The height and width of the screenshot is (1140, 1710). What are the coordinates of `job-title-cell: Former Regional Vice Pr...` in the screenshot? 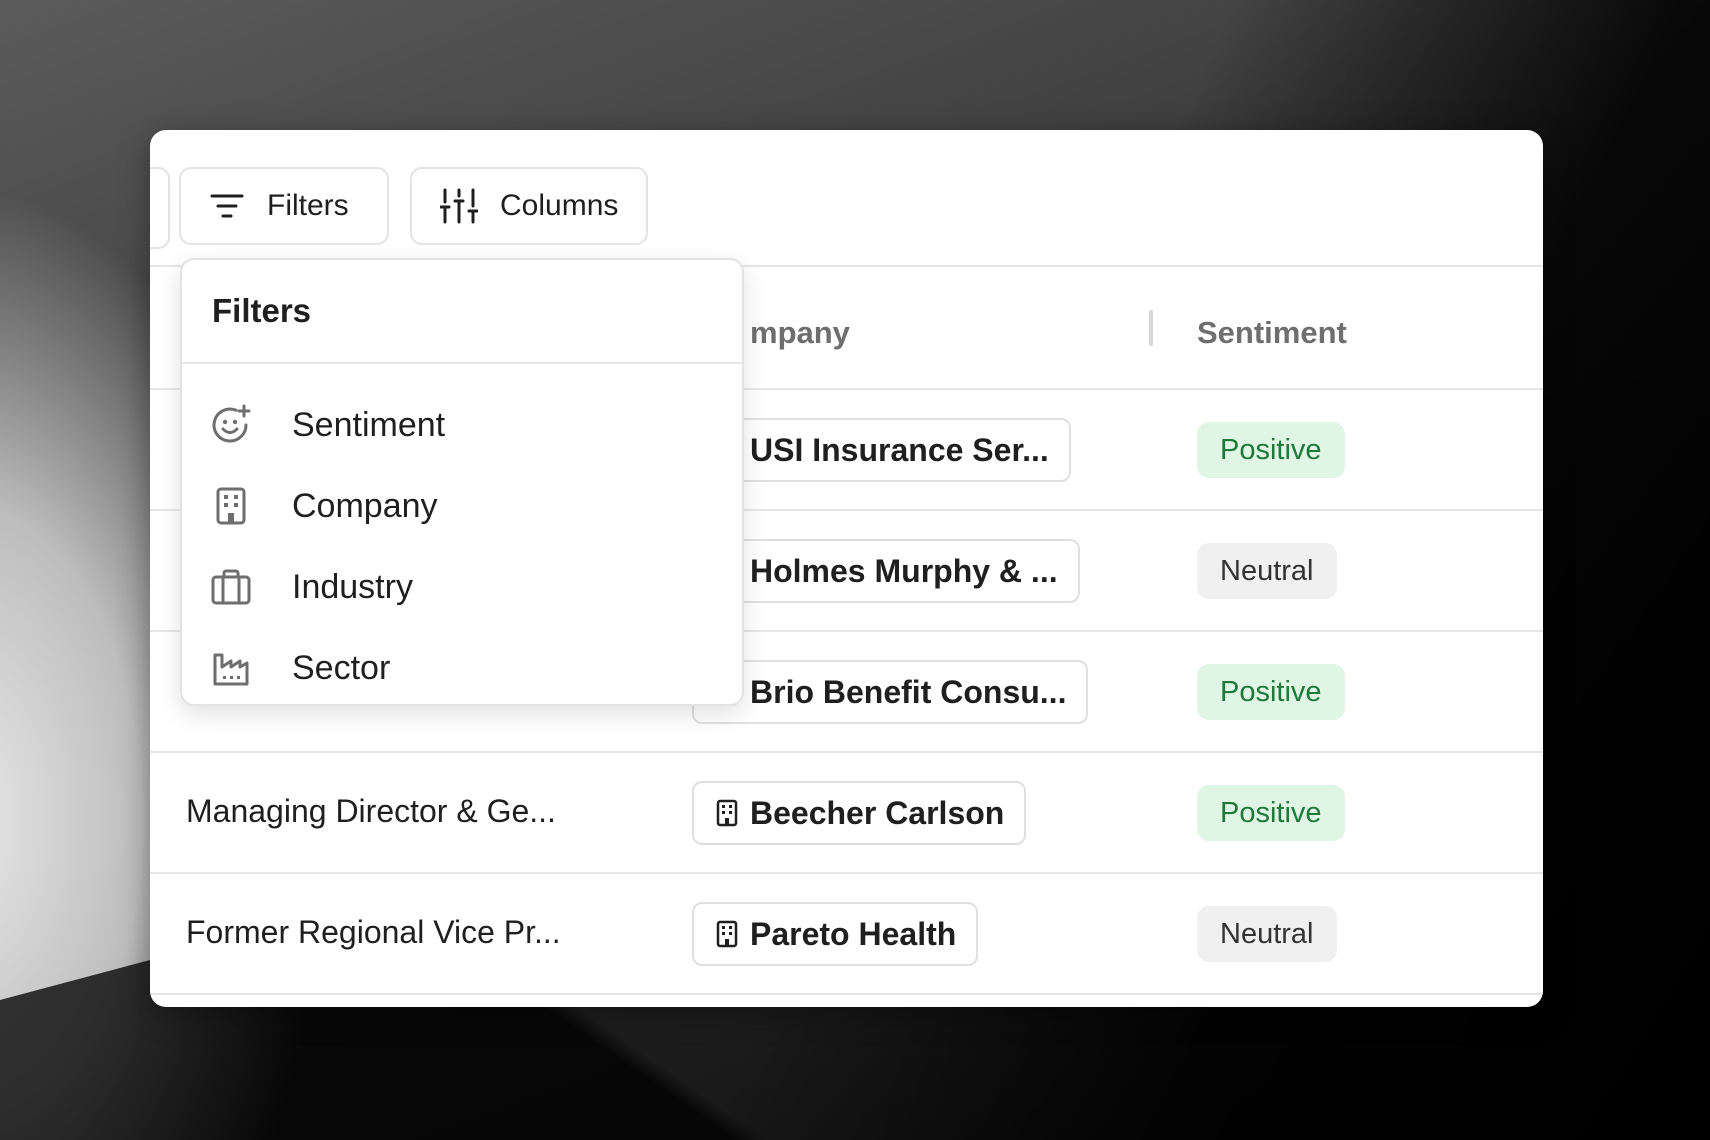 It's located at (373, 932).